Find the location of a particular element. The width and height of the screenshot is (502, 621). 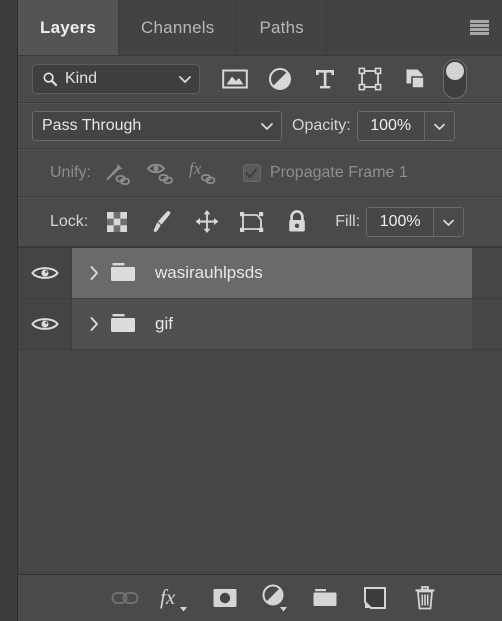

tab-bar-spacer is located at coordinates (391, 27).